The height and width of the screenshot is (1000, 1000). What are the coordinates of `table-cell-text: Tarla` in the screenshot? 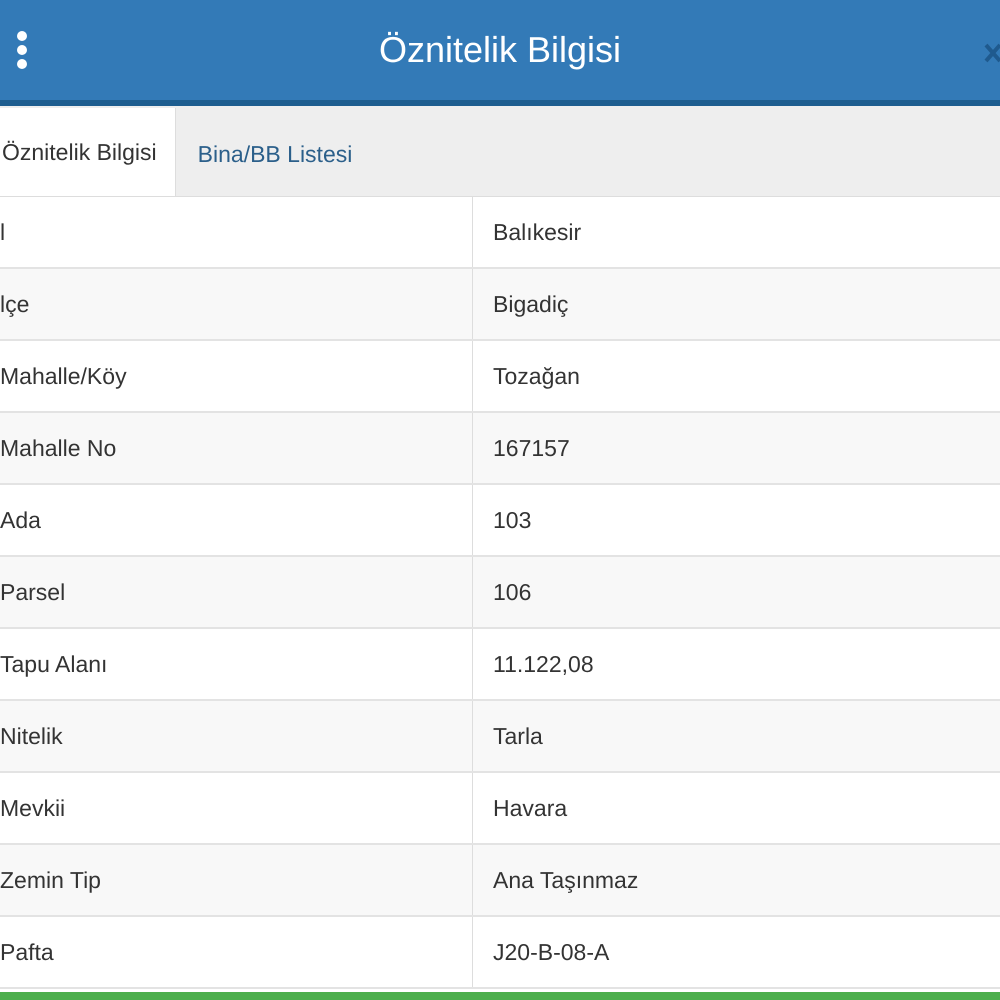 It's located at (517, 736).